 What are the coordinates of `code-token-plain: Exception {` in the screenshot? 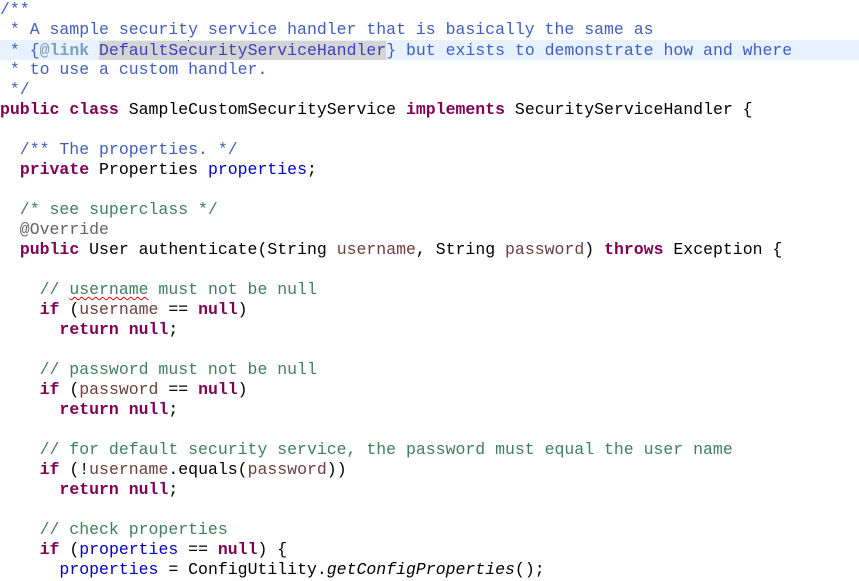 It's located at (723, 249).